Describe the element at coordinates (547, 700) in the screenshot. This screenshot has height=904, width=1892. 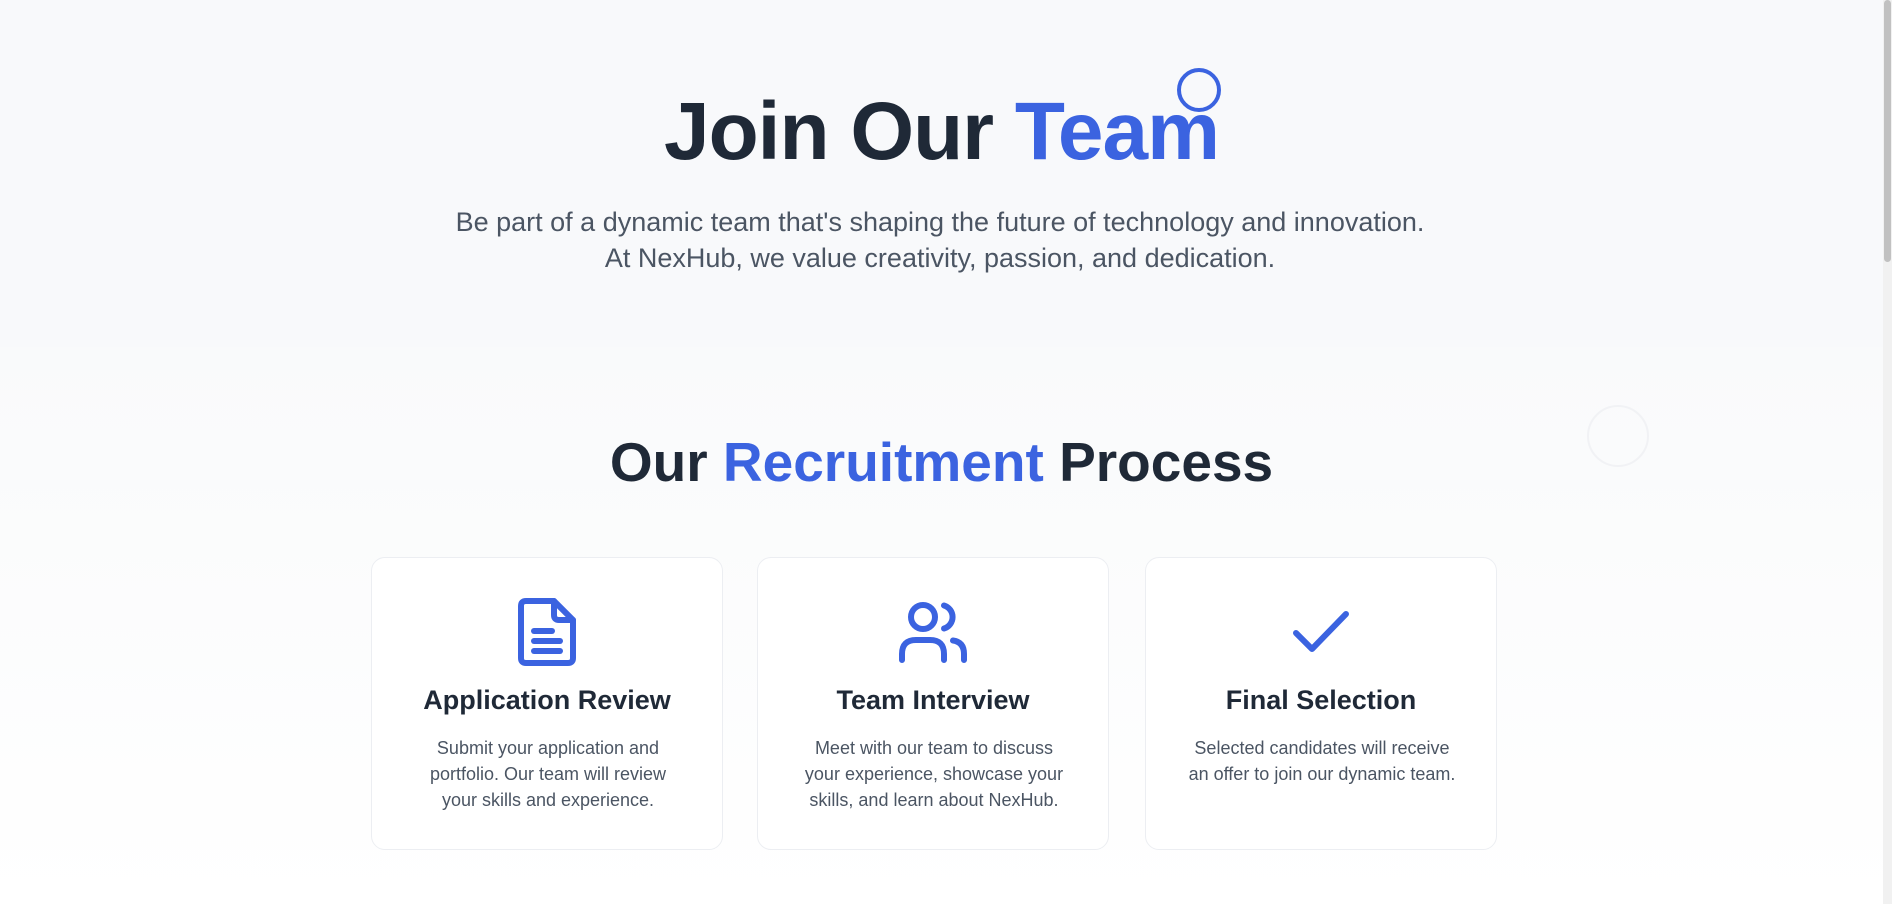
I see `step-title: Application Review` at that location.